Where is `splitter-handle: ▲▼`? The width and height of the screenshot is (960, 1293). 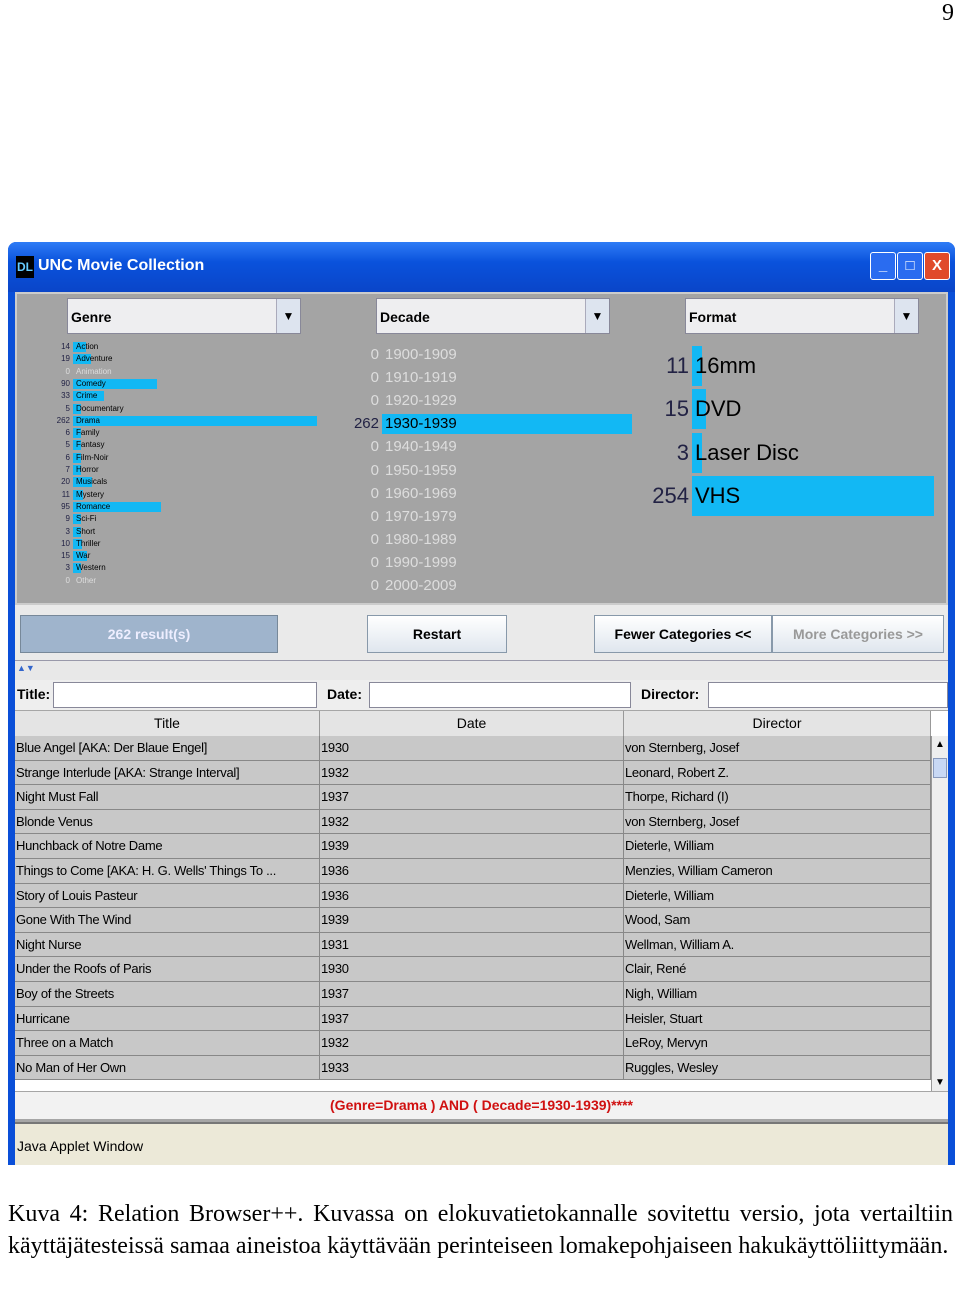
splitter-handle: ▲▼ is located at coordinates (481, 670).